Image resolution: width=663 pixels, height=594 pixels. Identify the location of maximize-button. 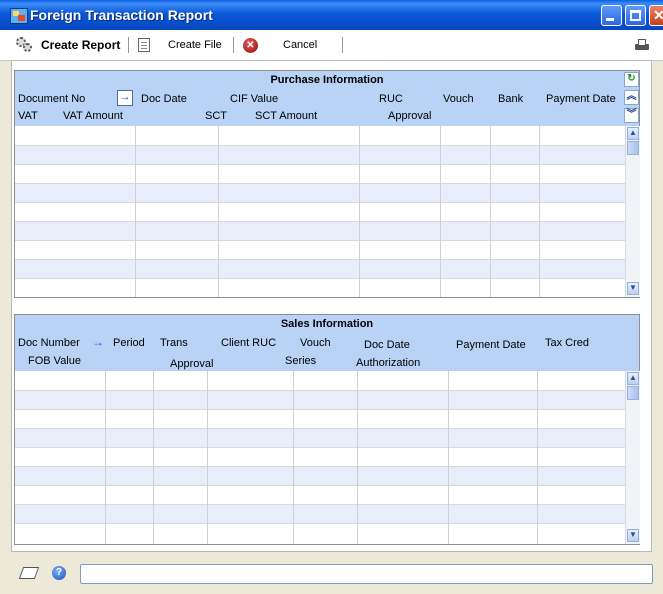
(635, 15).